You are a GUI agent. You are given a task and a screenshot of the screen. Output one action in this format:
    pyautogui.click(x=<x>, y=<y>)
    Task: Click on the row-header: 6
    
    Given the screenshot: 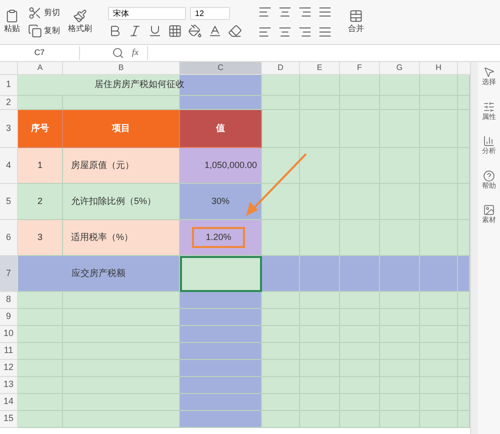 What is the action you would take?
    pyautogui.click(x=9, y=238)
    